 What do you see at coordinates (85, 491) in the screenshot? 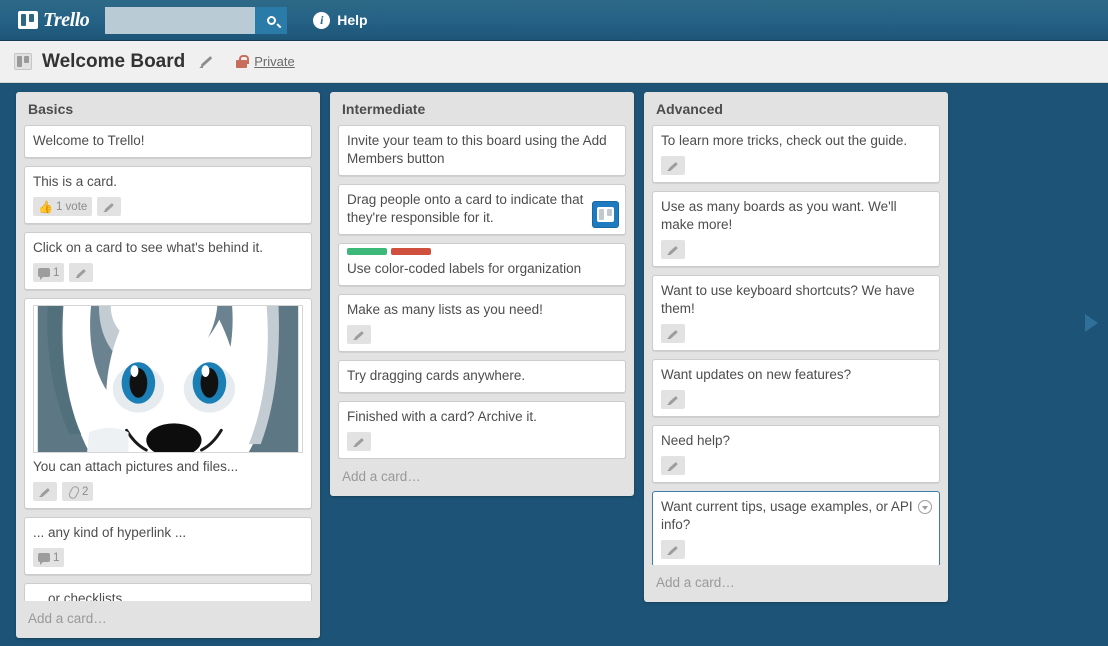
I see `badge-text: 2` at bounding box center [85, 491].